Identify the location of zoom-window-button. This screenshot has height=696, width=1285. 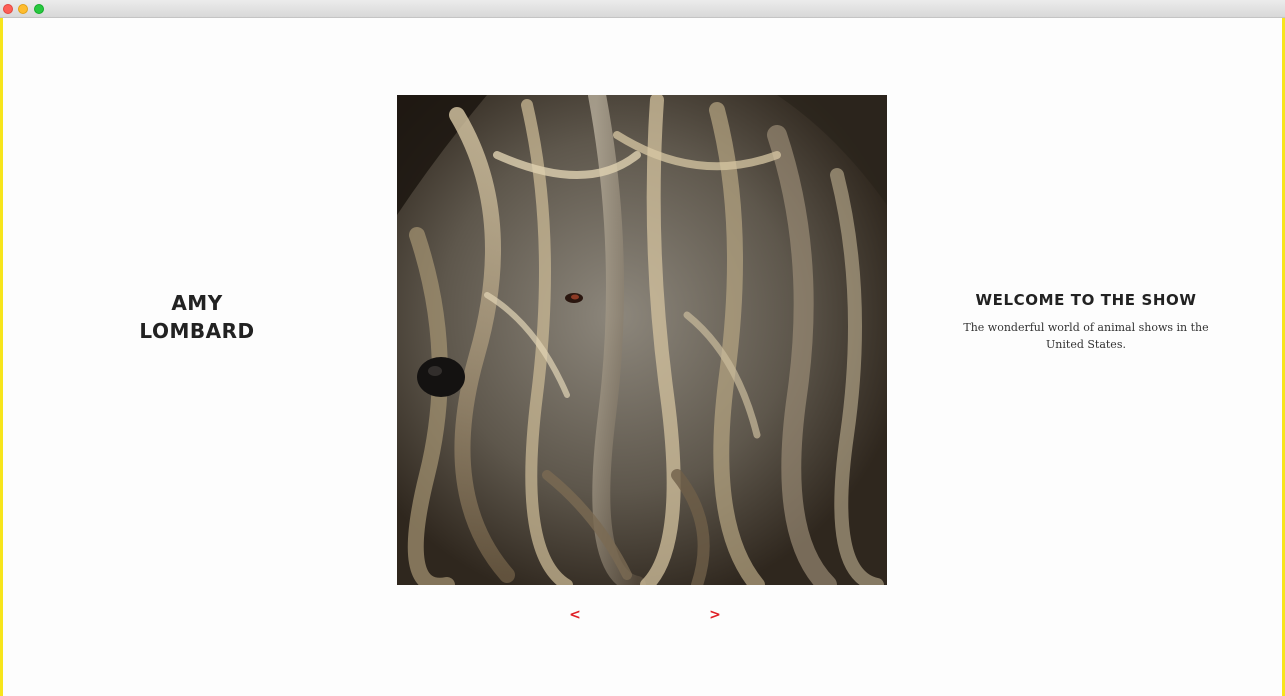
(39, 9).